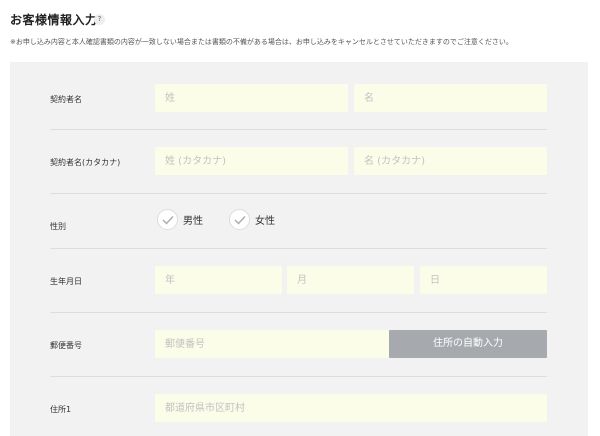  What do you see at coordinates (350, 280) in the screenshot?
I see `birth-month-input` at bounding box center [350, 280].